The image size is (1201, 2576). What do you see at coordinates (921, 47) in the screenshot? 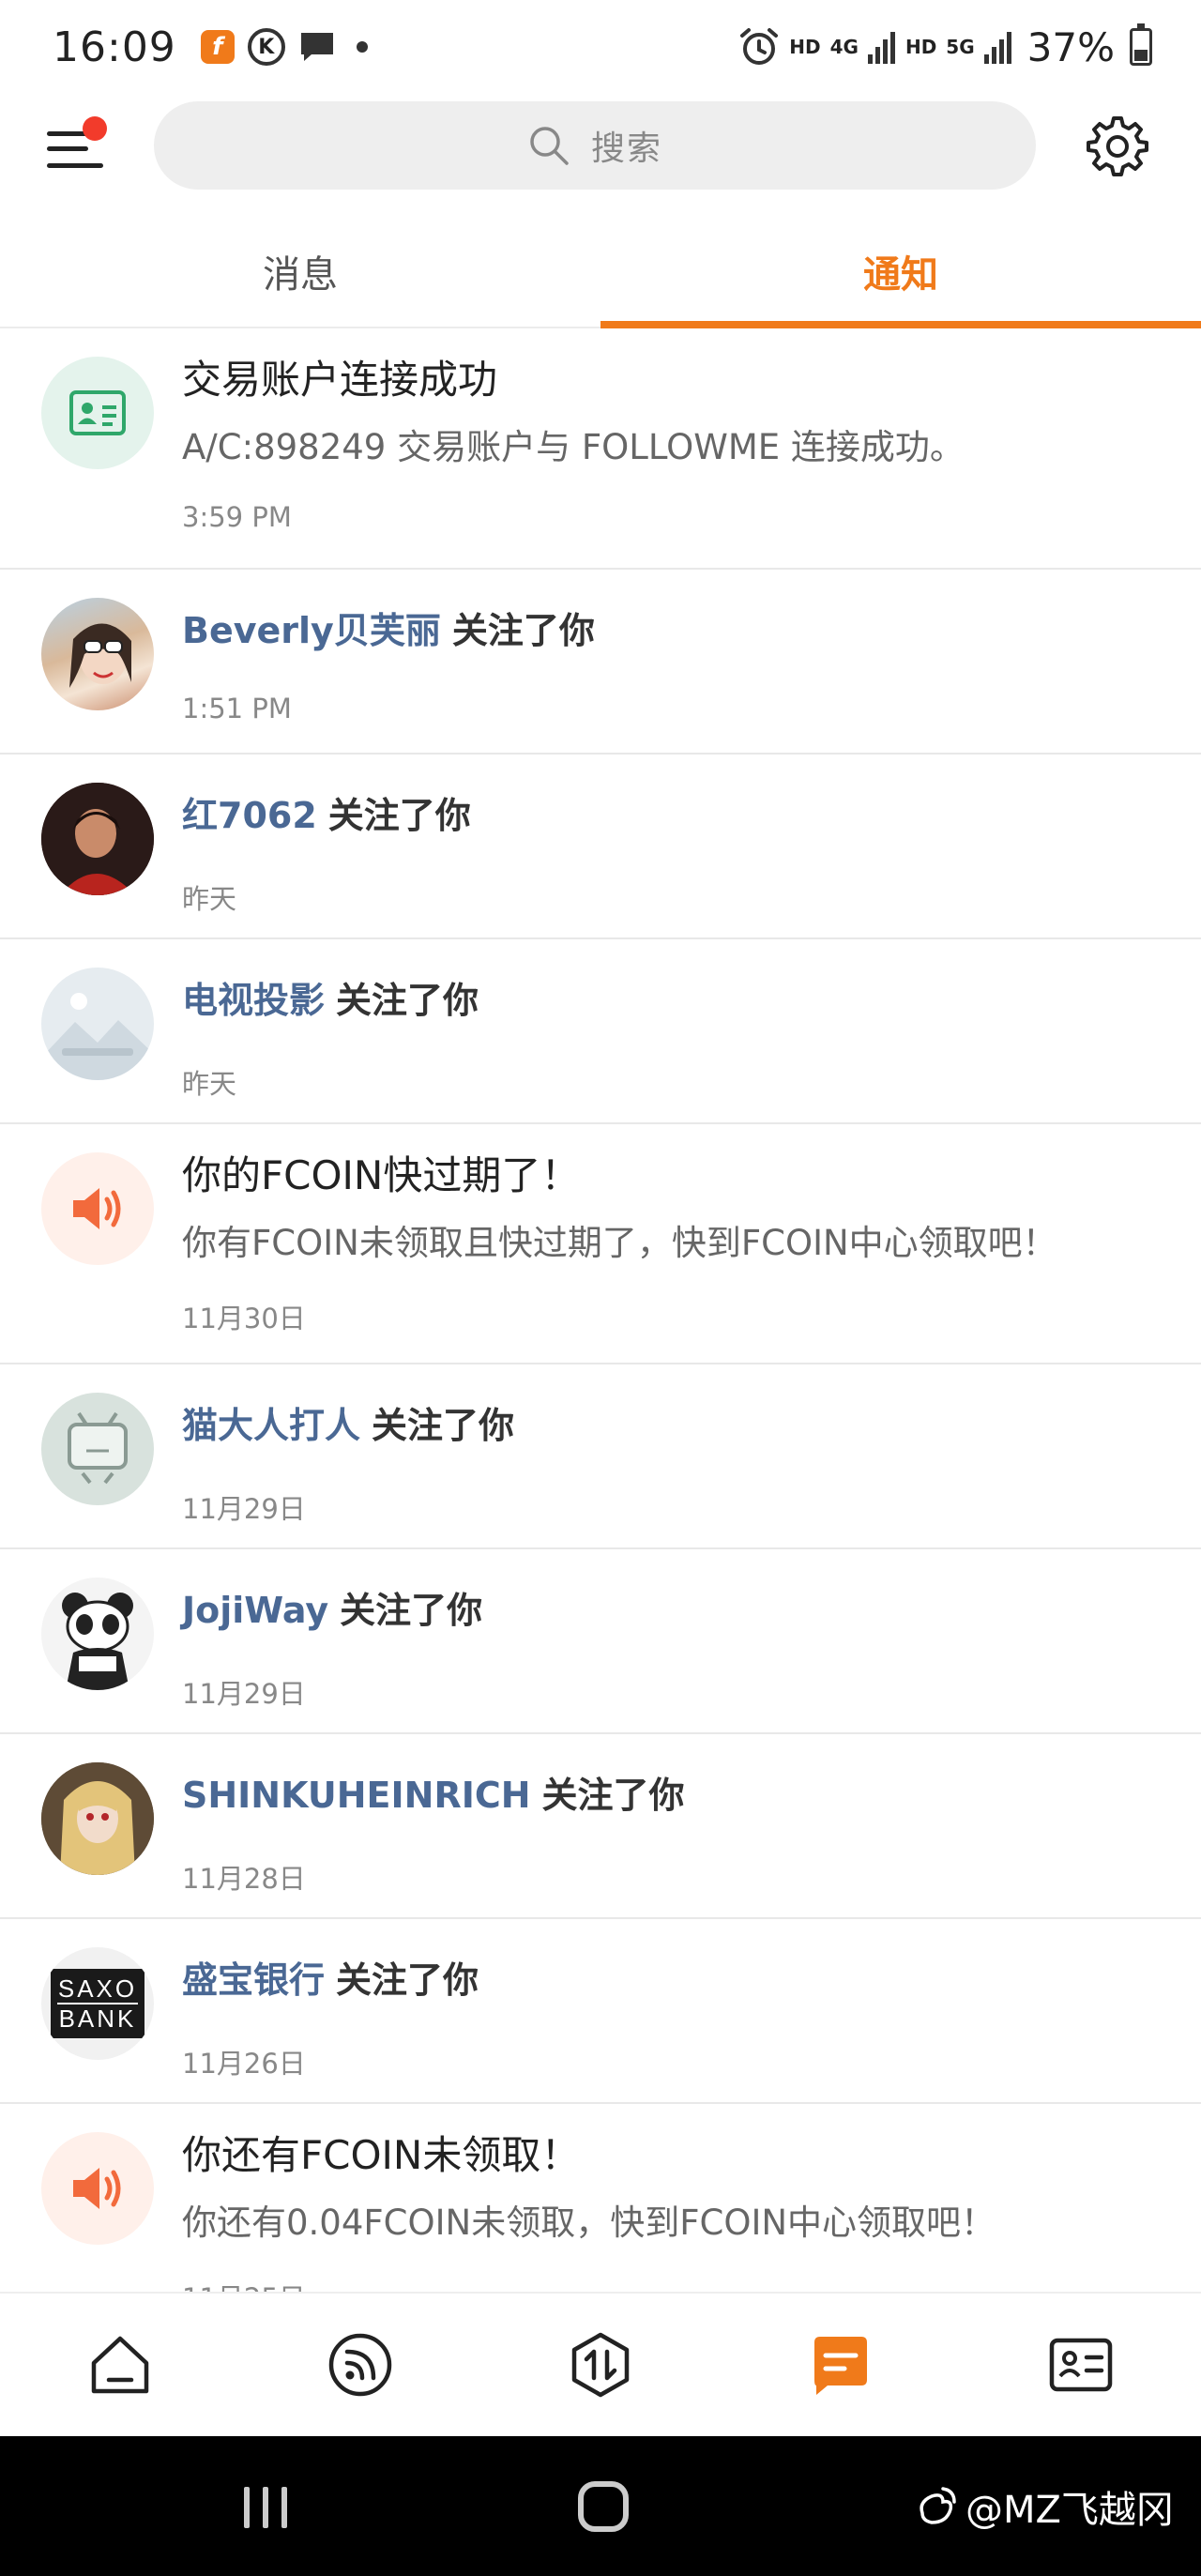
I see `network-hd-2: HD` at bounding box center [921, 47].